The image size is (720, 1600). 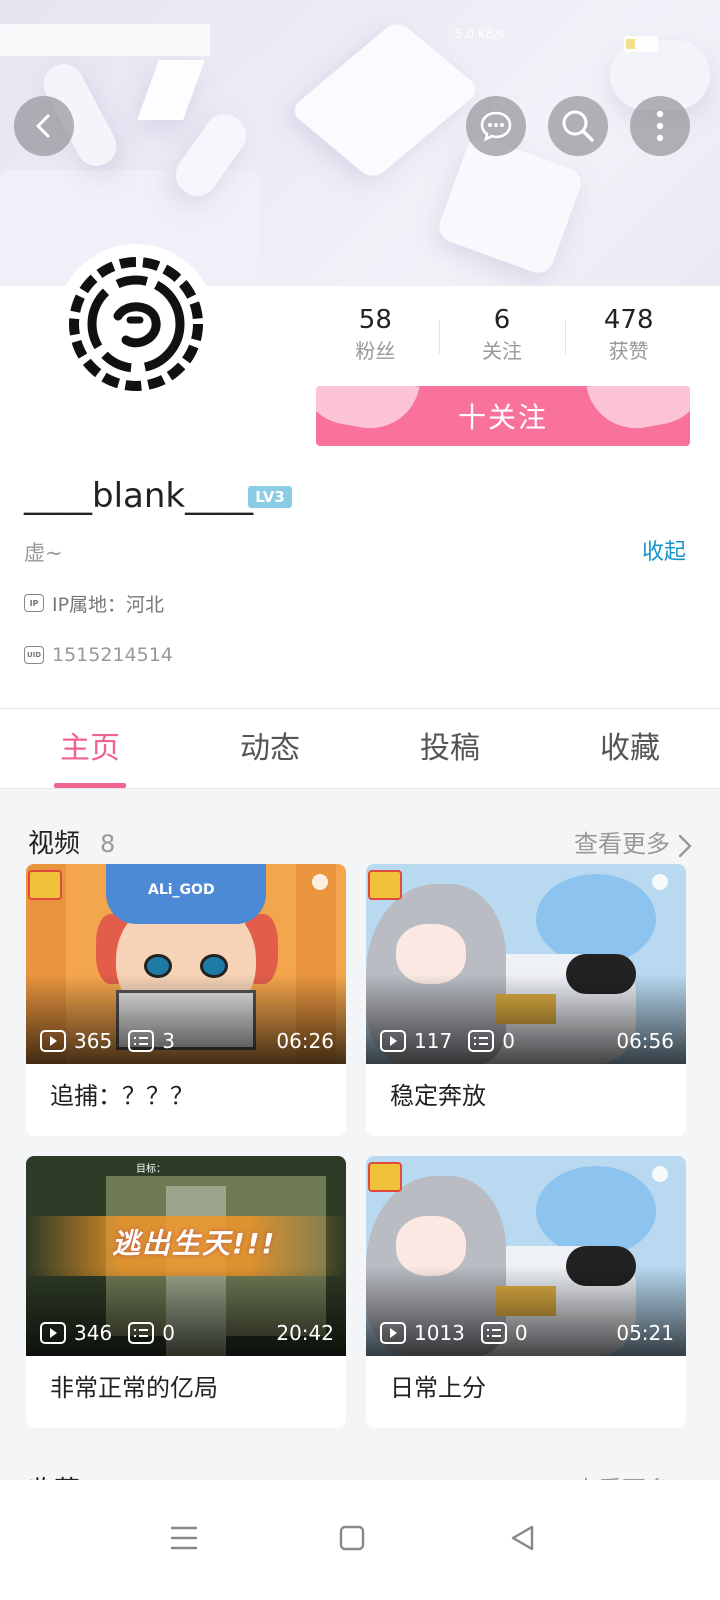 What do you see at coordinates (502, 351) in the screenshot?
I see `stat-label: 关注` at bounding box center [502, 351].